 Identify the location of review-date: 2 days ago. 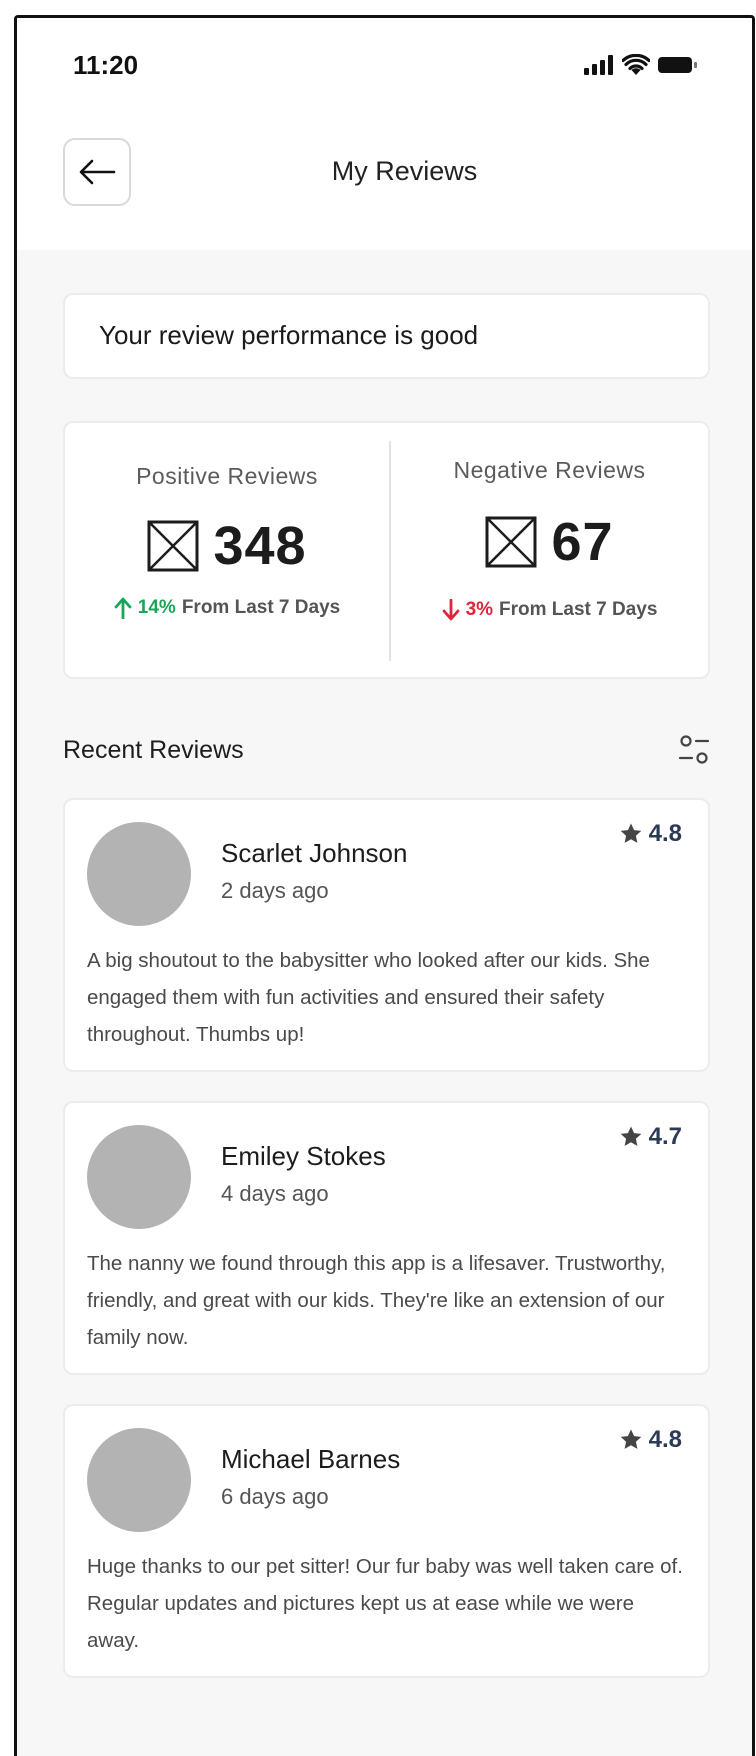
(275, 890).